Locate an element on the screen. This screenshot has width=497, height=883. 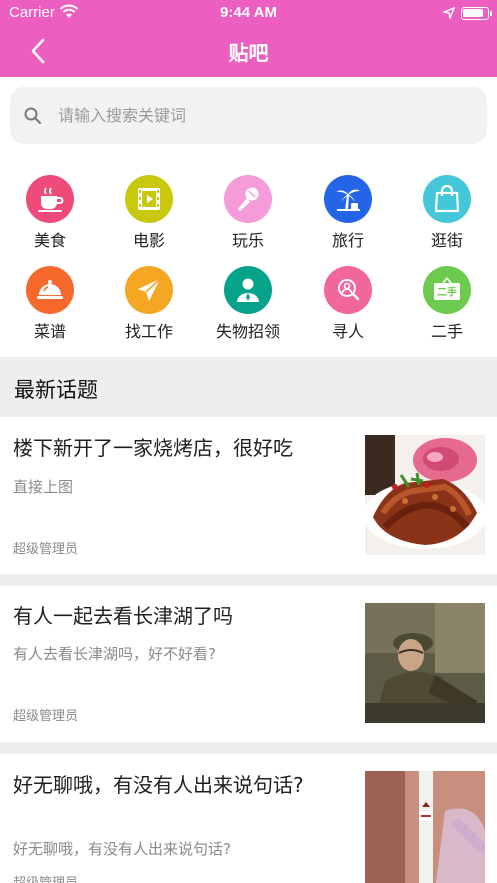
barbecue-skewers-photo is located at coordinates (425, 495).